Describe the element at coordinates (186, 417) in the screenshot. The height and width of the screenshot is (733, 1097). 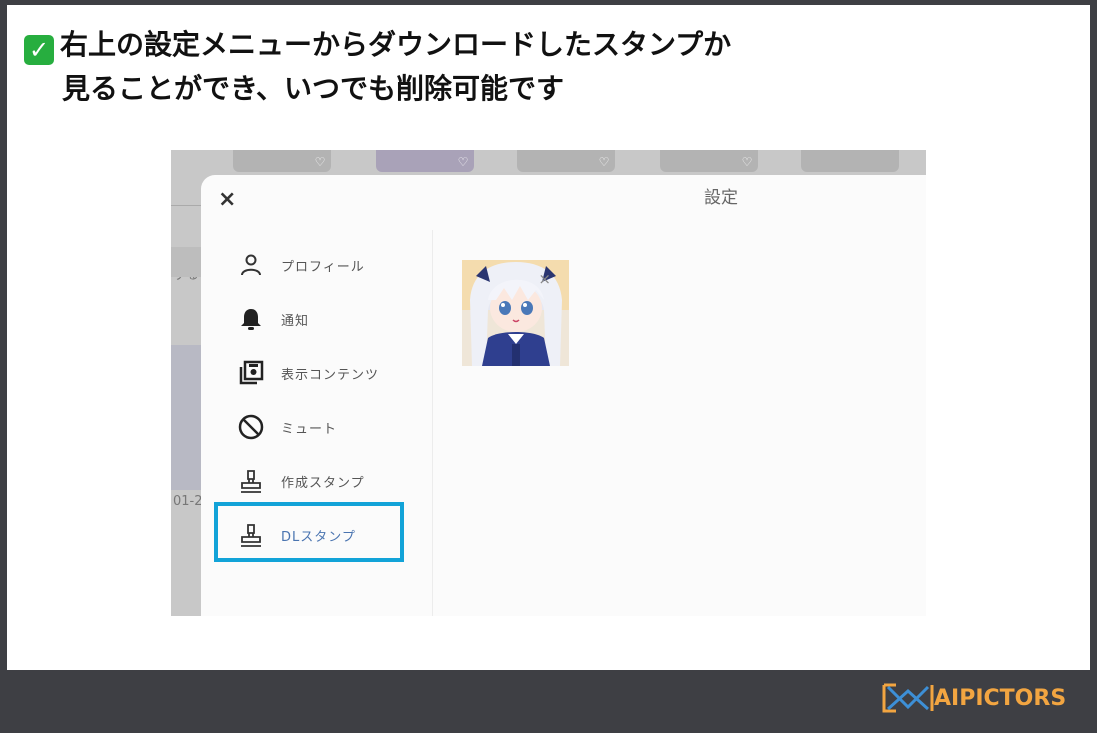
I see `background-image` at that location.